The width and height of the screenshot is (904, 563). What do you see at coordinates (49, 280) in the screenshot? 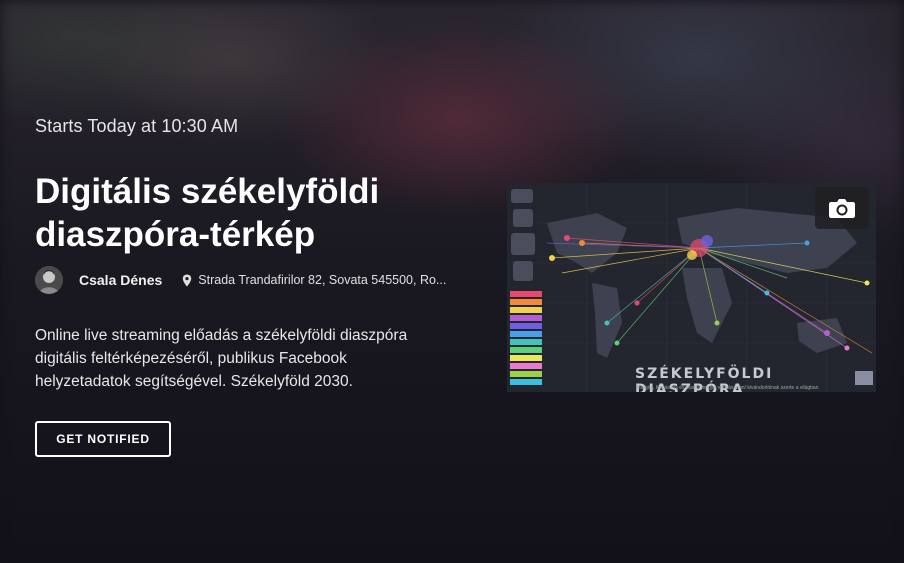
I see `host-avatar` at bounding box center [49, 280].